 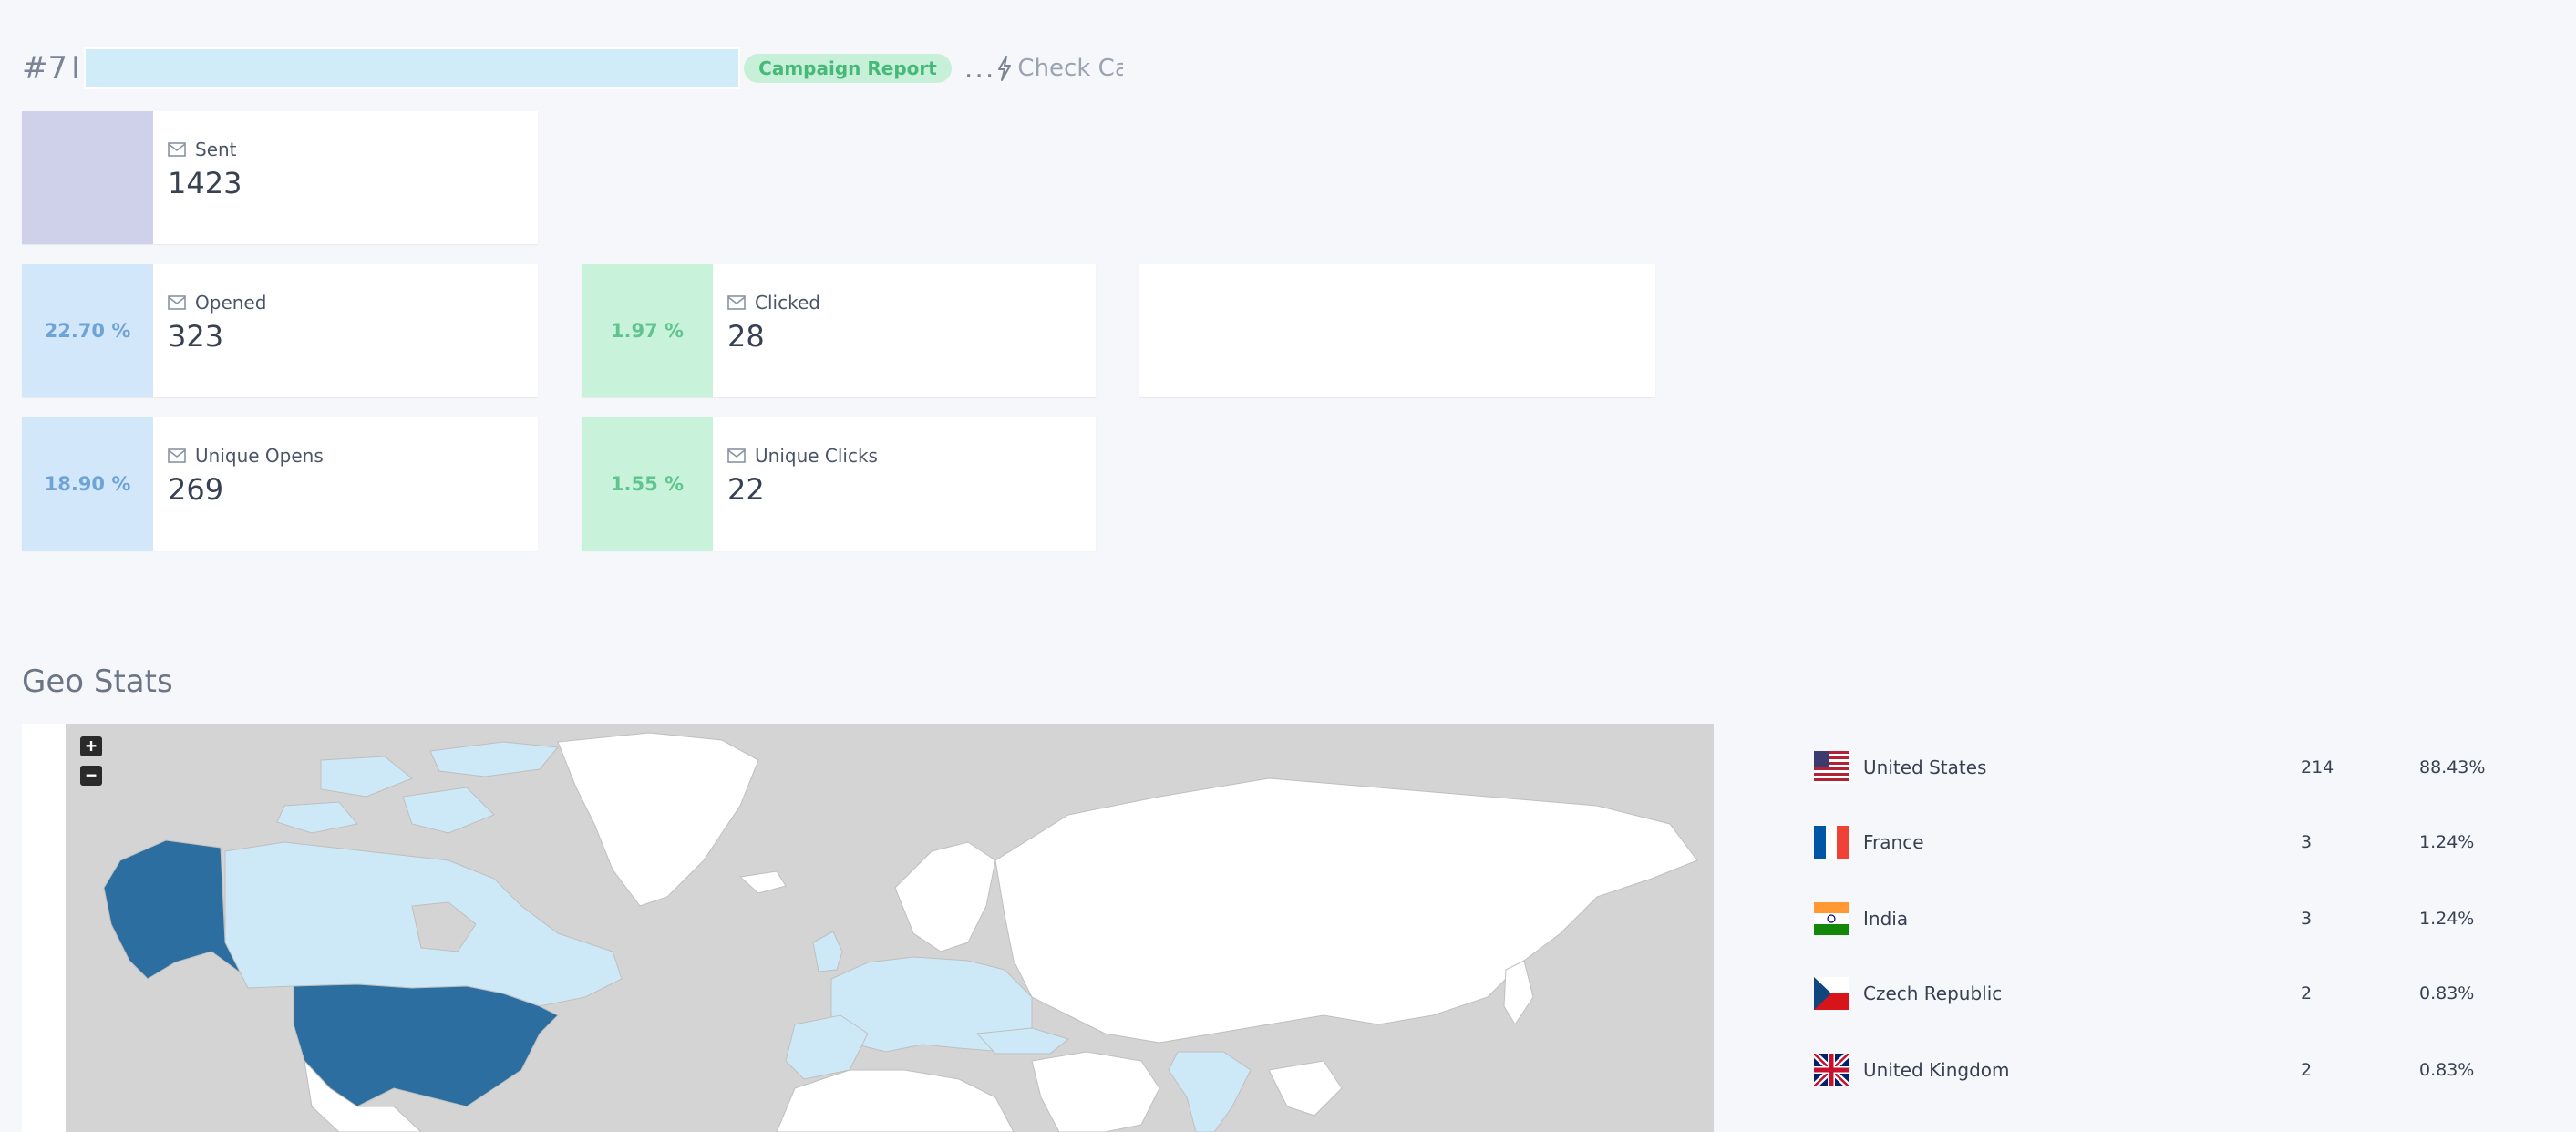 What do you see at coordinates (647, 331) in the screenshot?
I see `clicked-percent: 1.97 %` at bounding box center [647, 331].